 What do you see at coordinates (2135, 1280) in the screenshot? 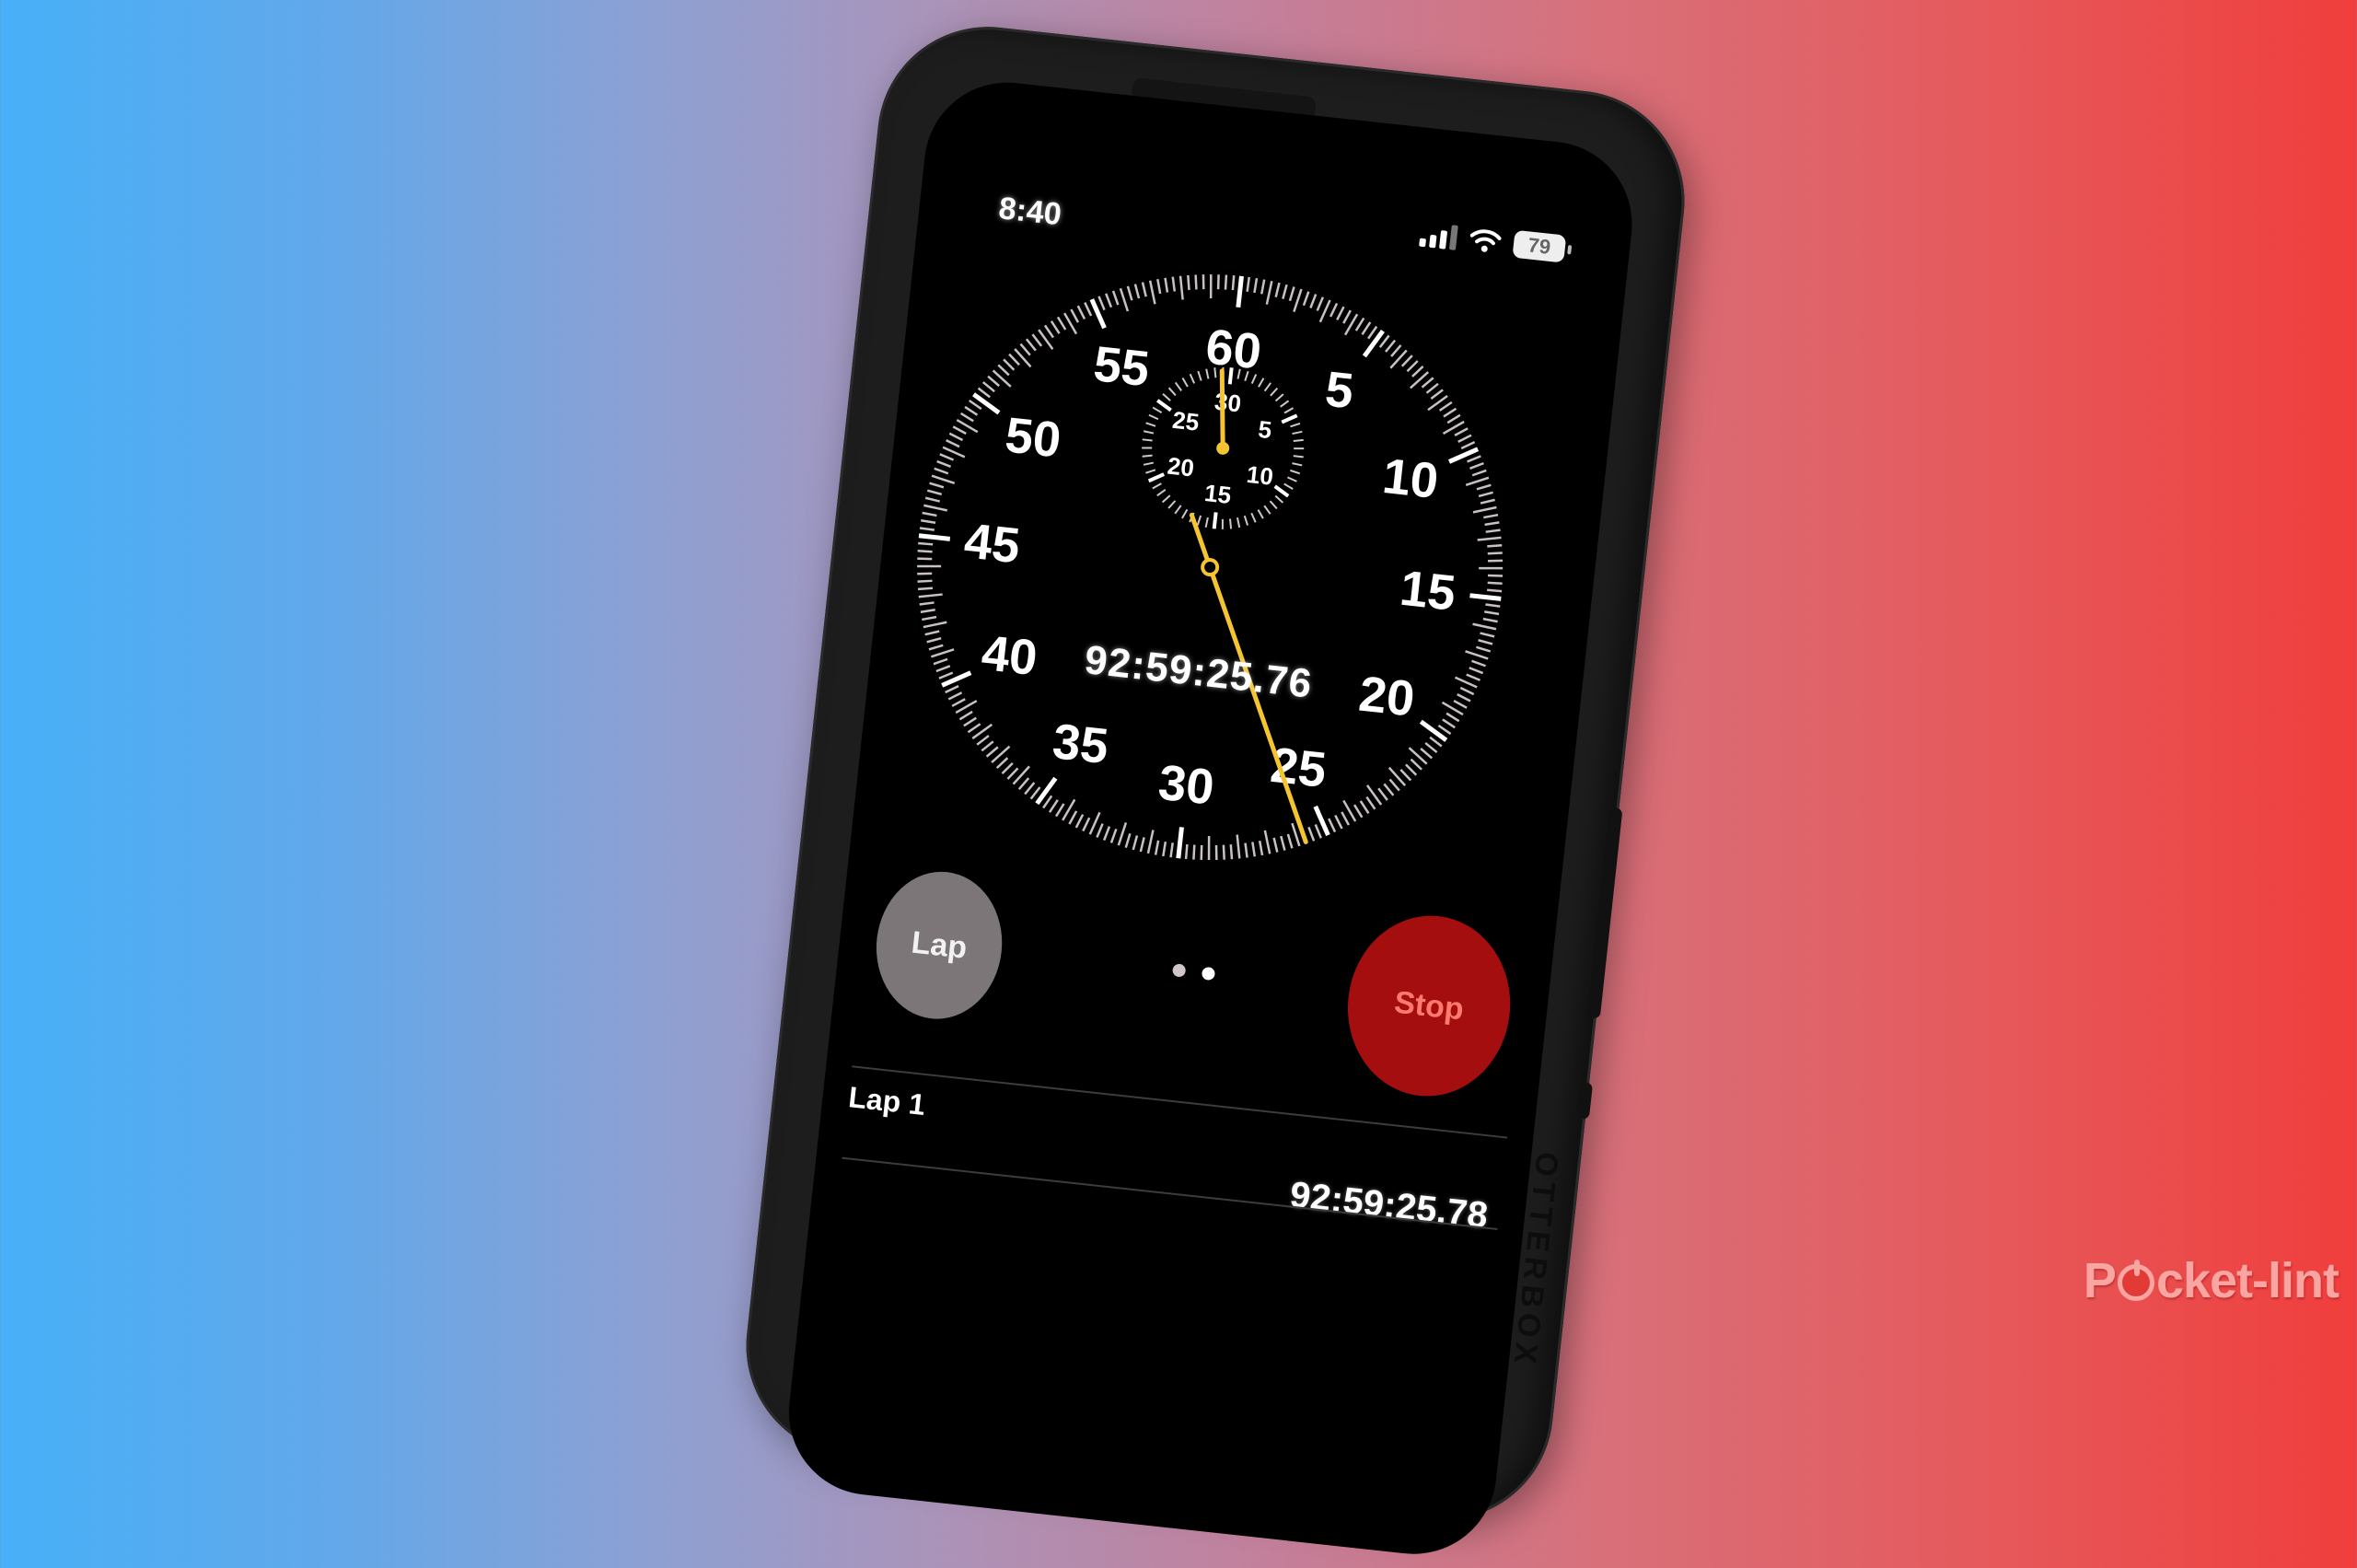
I see `power-icon` at bounding box center [2135, 1280].